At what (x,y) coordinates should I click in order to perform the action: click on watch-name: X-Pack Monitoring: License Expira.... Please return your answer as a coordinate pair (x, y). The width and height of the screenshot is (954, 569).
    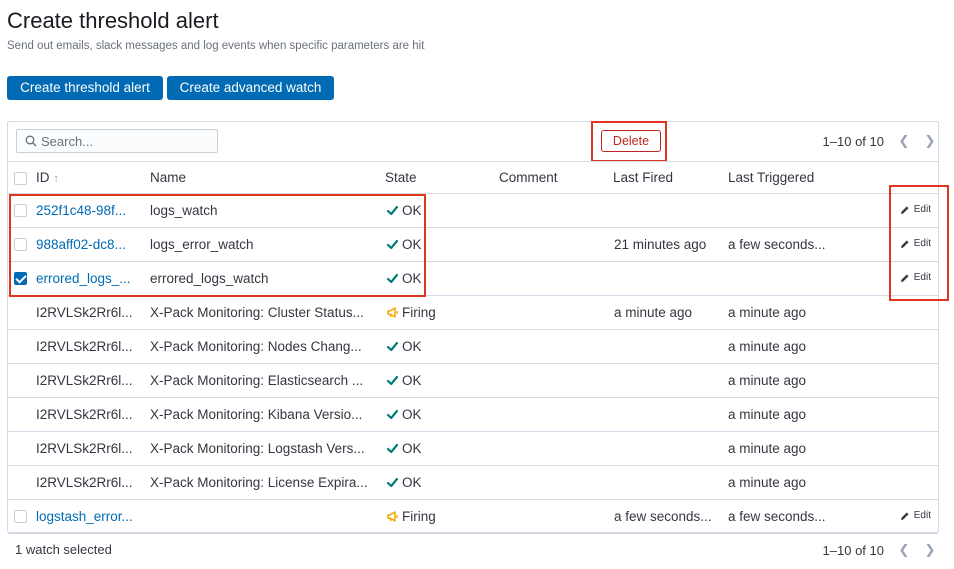
    Looking at the image, I should click on (259, 482).